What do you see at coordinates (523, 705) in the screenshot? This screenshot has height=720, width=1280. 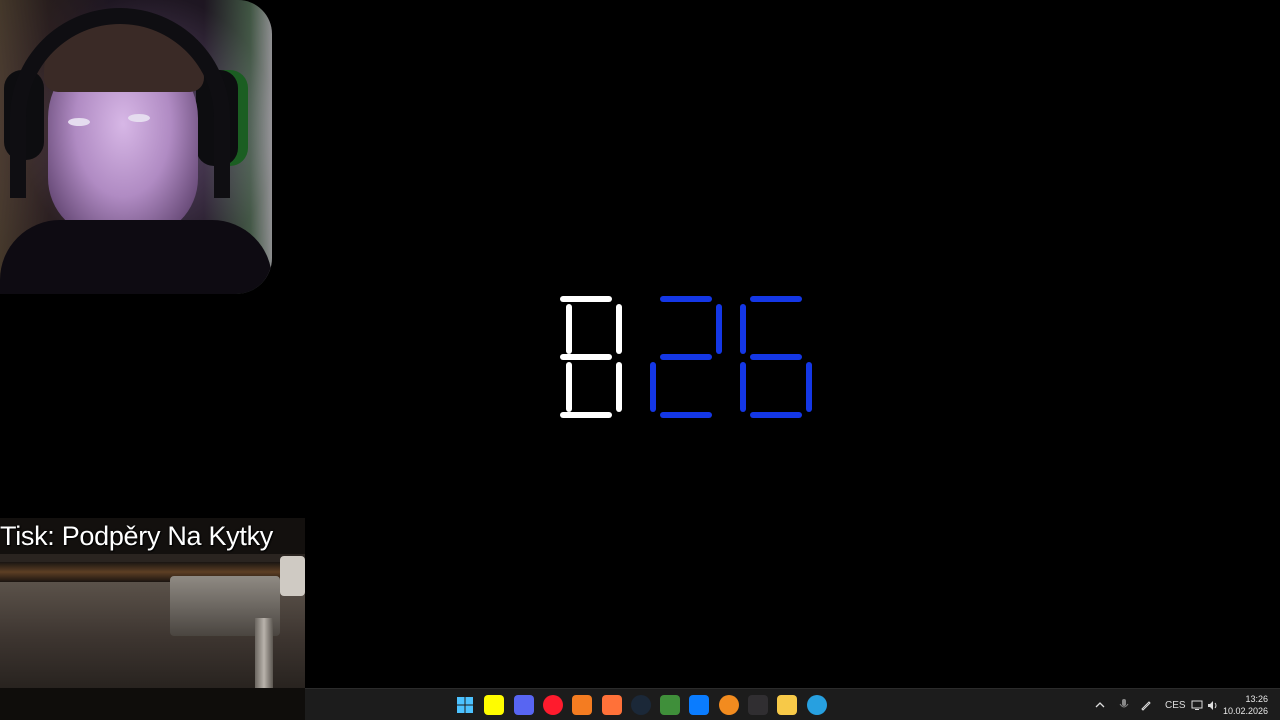 I see `discord-icon` at bounding box center [523, 705].